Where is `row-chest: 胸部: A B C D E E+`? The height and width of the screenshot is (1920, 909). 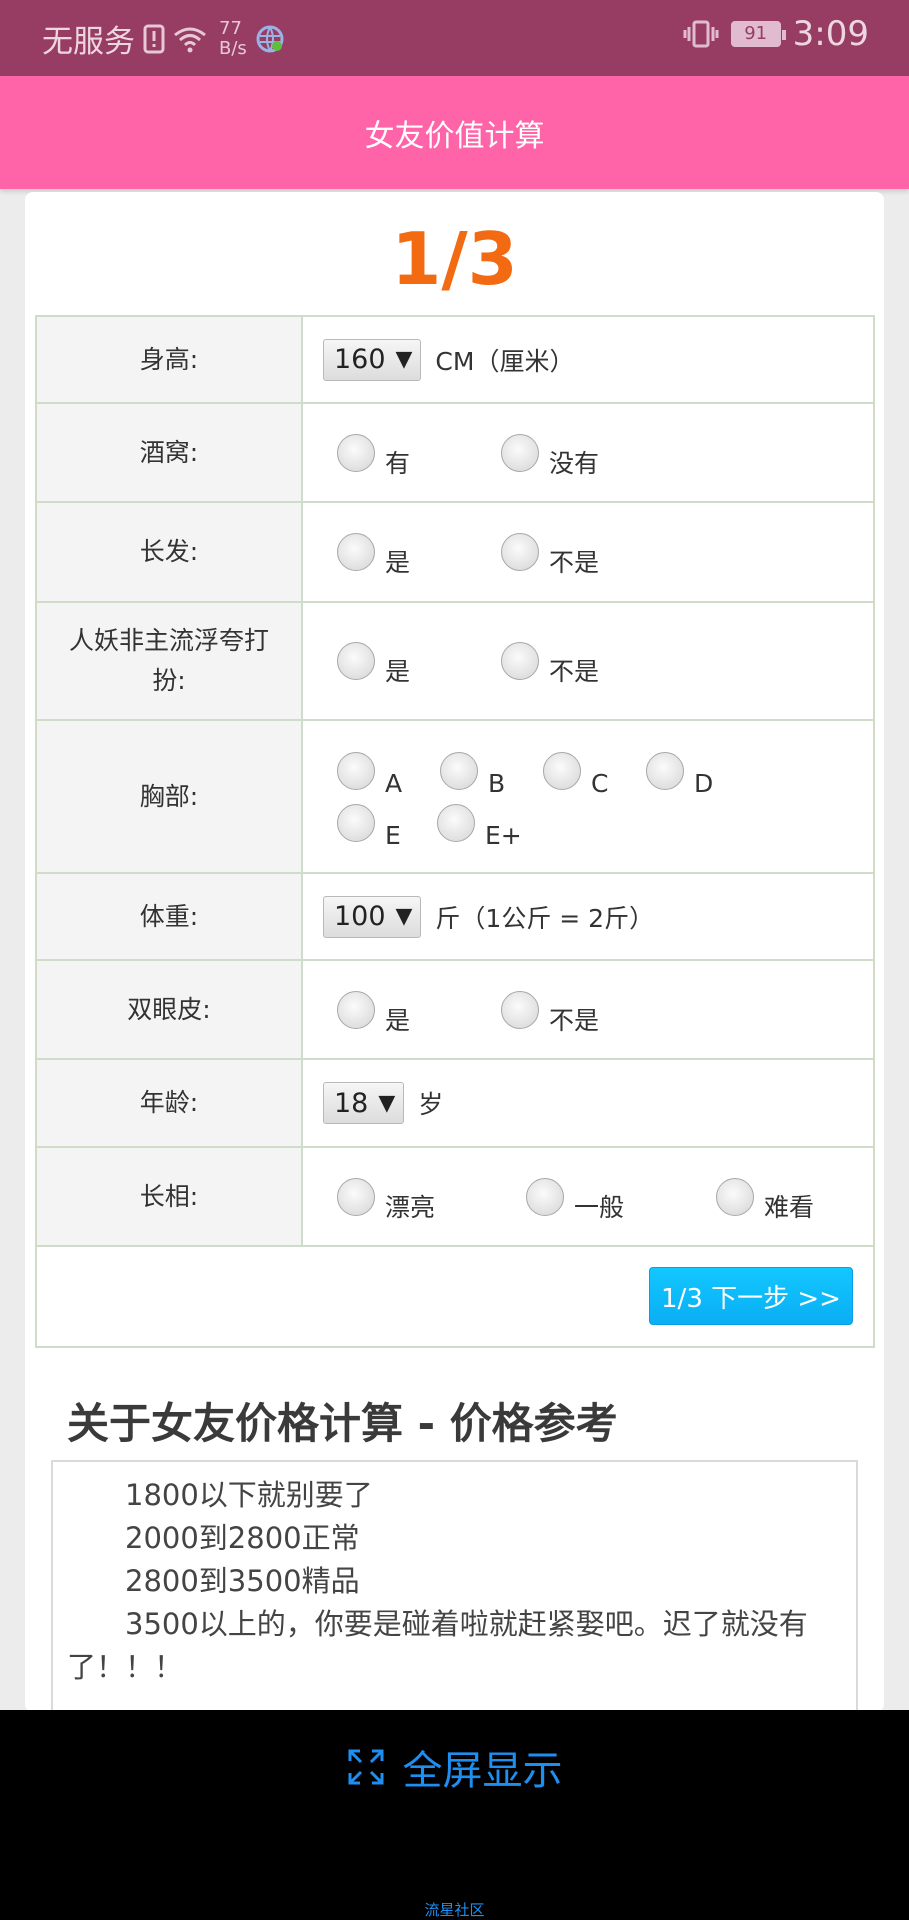 row-chest: 胸部: A B C D E E+ is located at coordinates (455, 796).